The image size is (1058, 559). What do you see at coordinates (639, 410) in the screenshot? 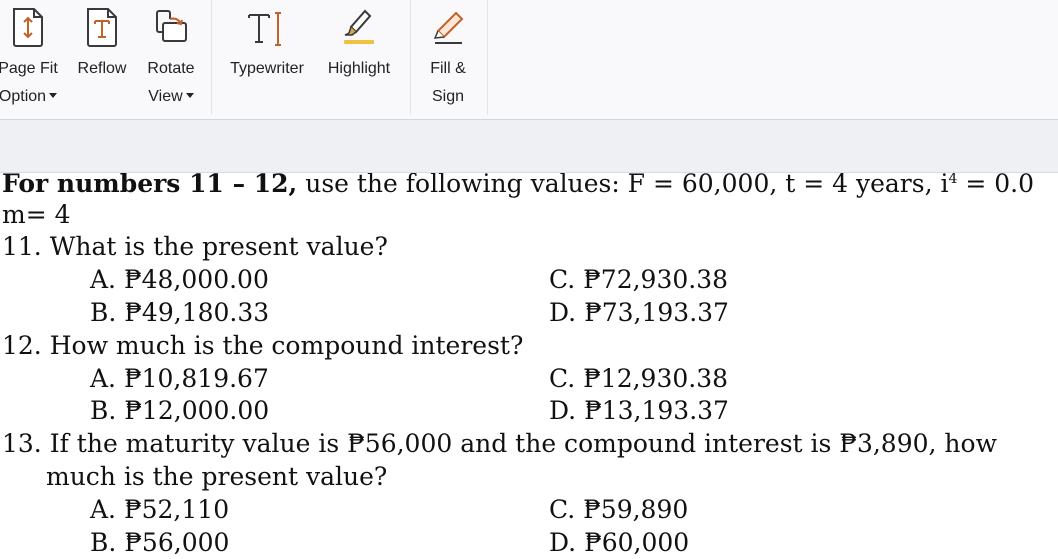
I see `option-12-d: D. ₱13,193.37` at bounding box center [639, 410].